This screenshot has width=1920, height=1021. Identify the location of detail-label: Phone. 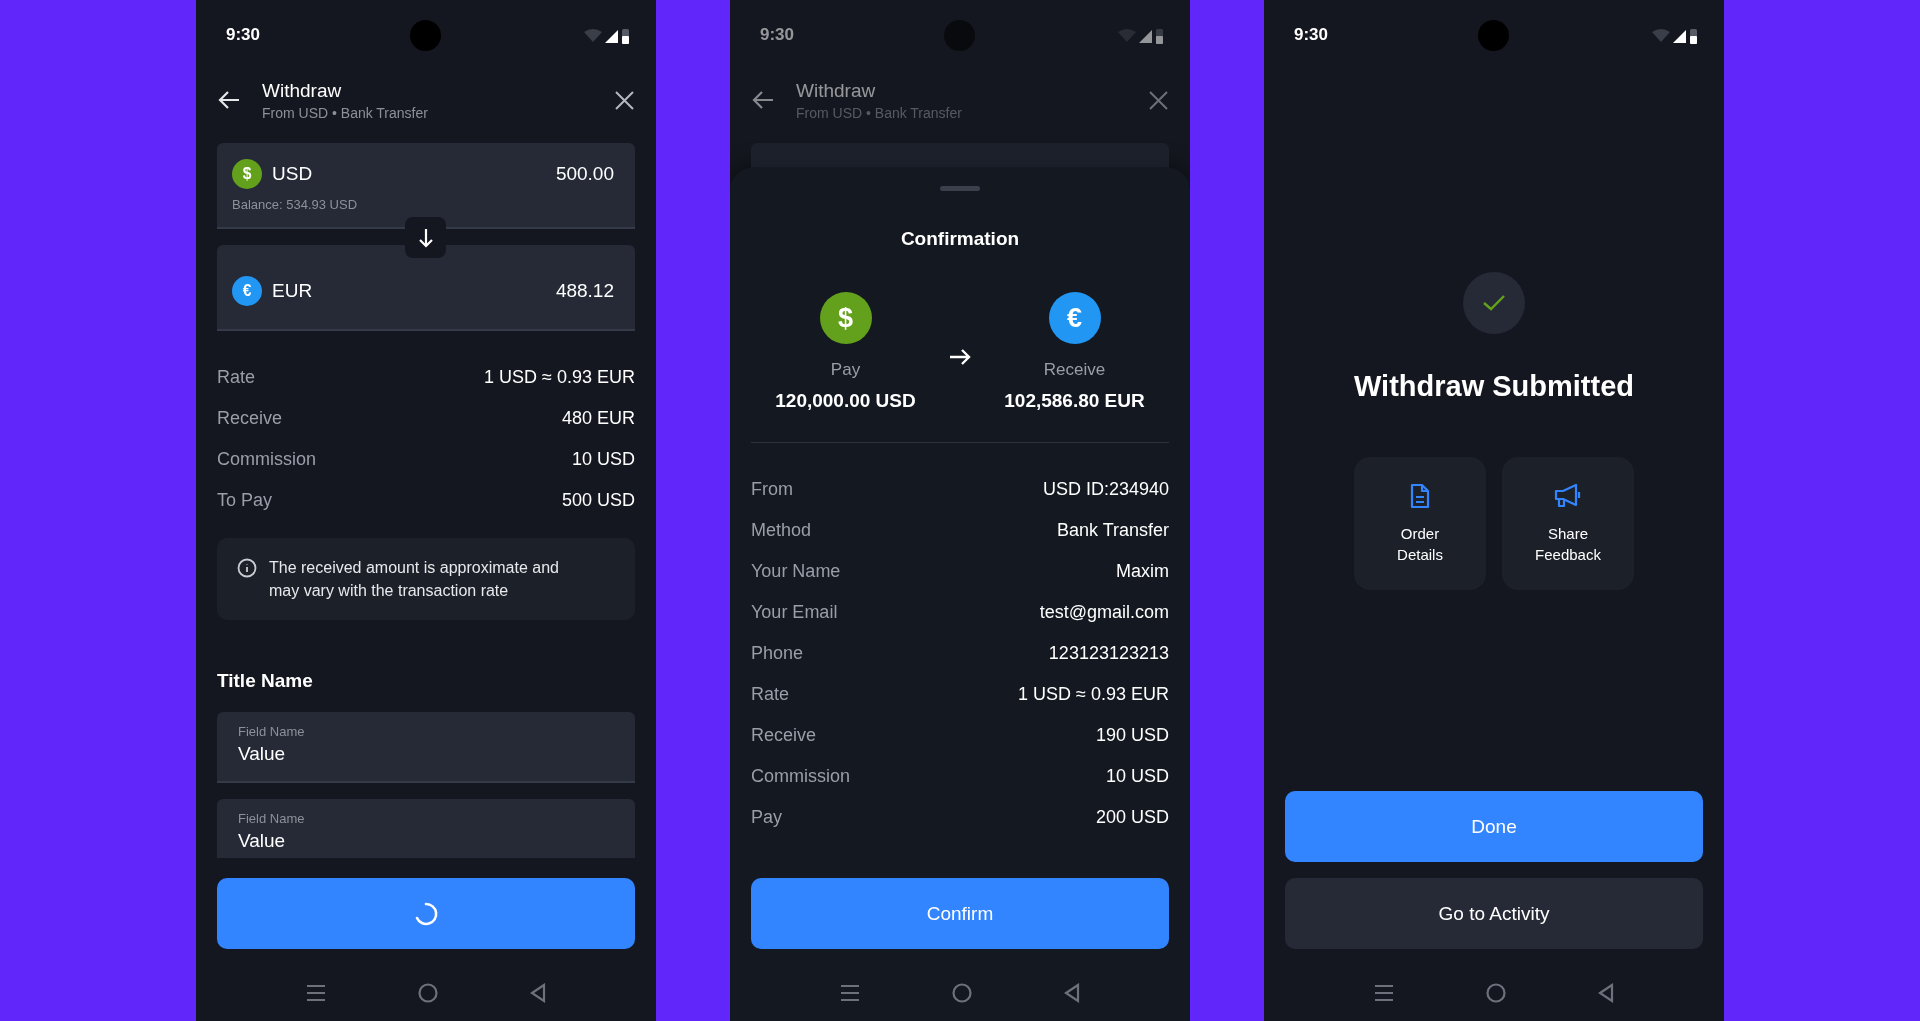
(777, 653).